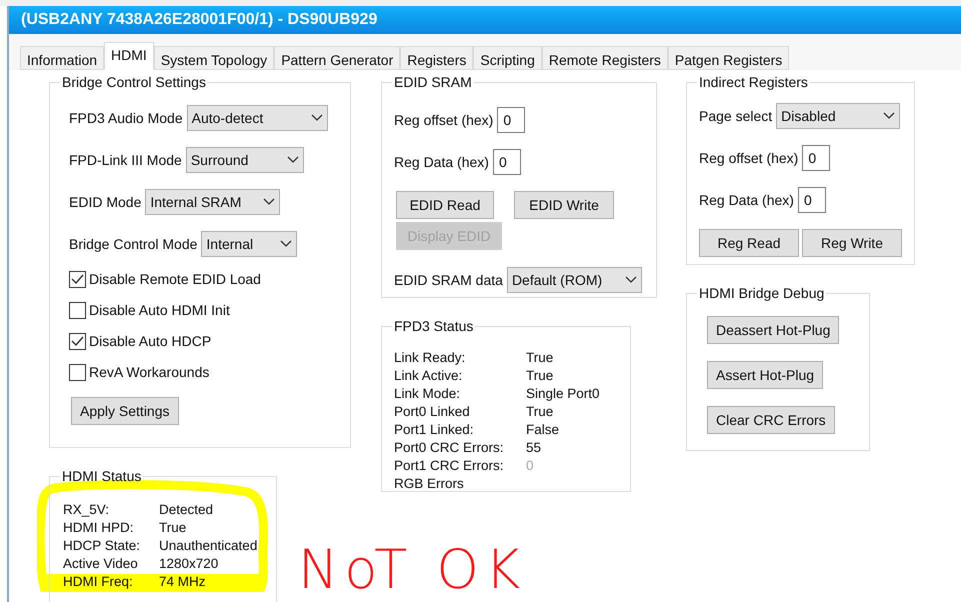  What do you see at coordinates (563, 394) in the screenshot?
I see `status-value: Single Port0` at bounding box center [563, 394].